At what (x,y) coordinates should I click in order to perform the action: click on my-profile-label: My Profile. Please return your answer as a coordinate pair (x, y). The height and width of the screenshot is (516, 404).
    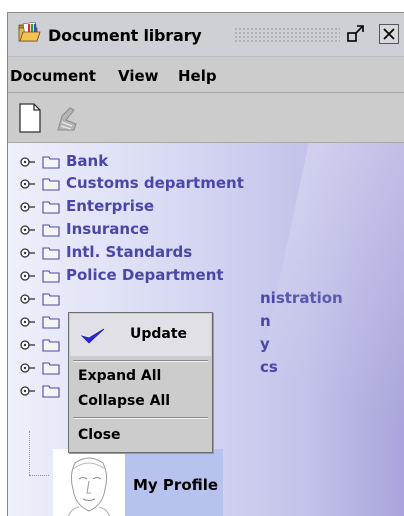
    Looking at the image, I should click on (176, 485).